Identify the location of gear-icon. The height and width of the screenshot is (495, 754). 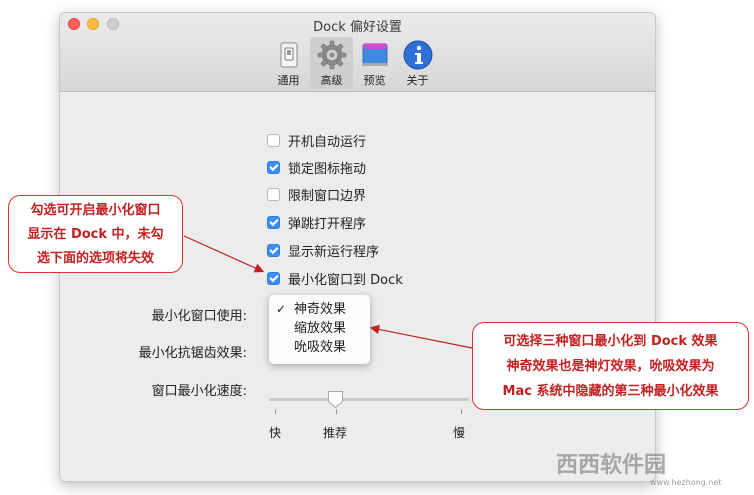
(331, 55).